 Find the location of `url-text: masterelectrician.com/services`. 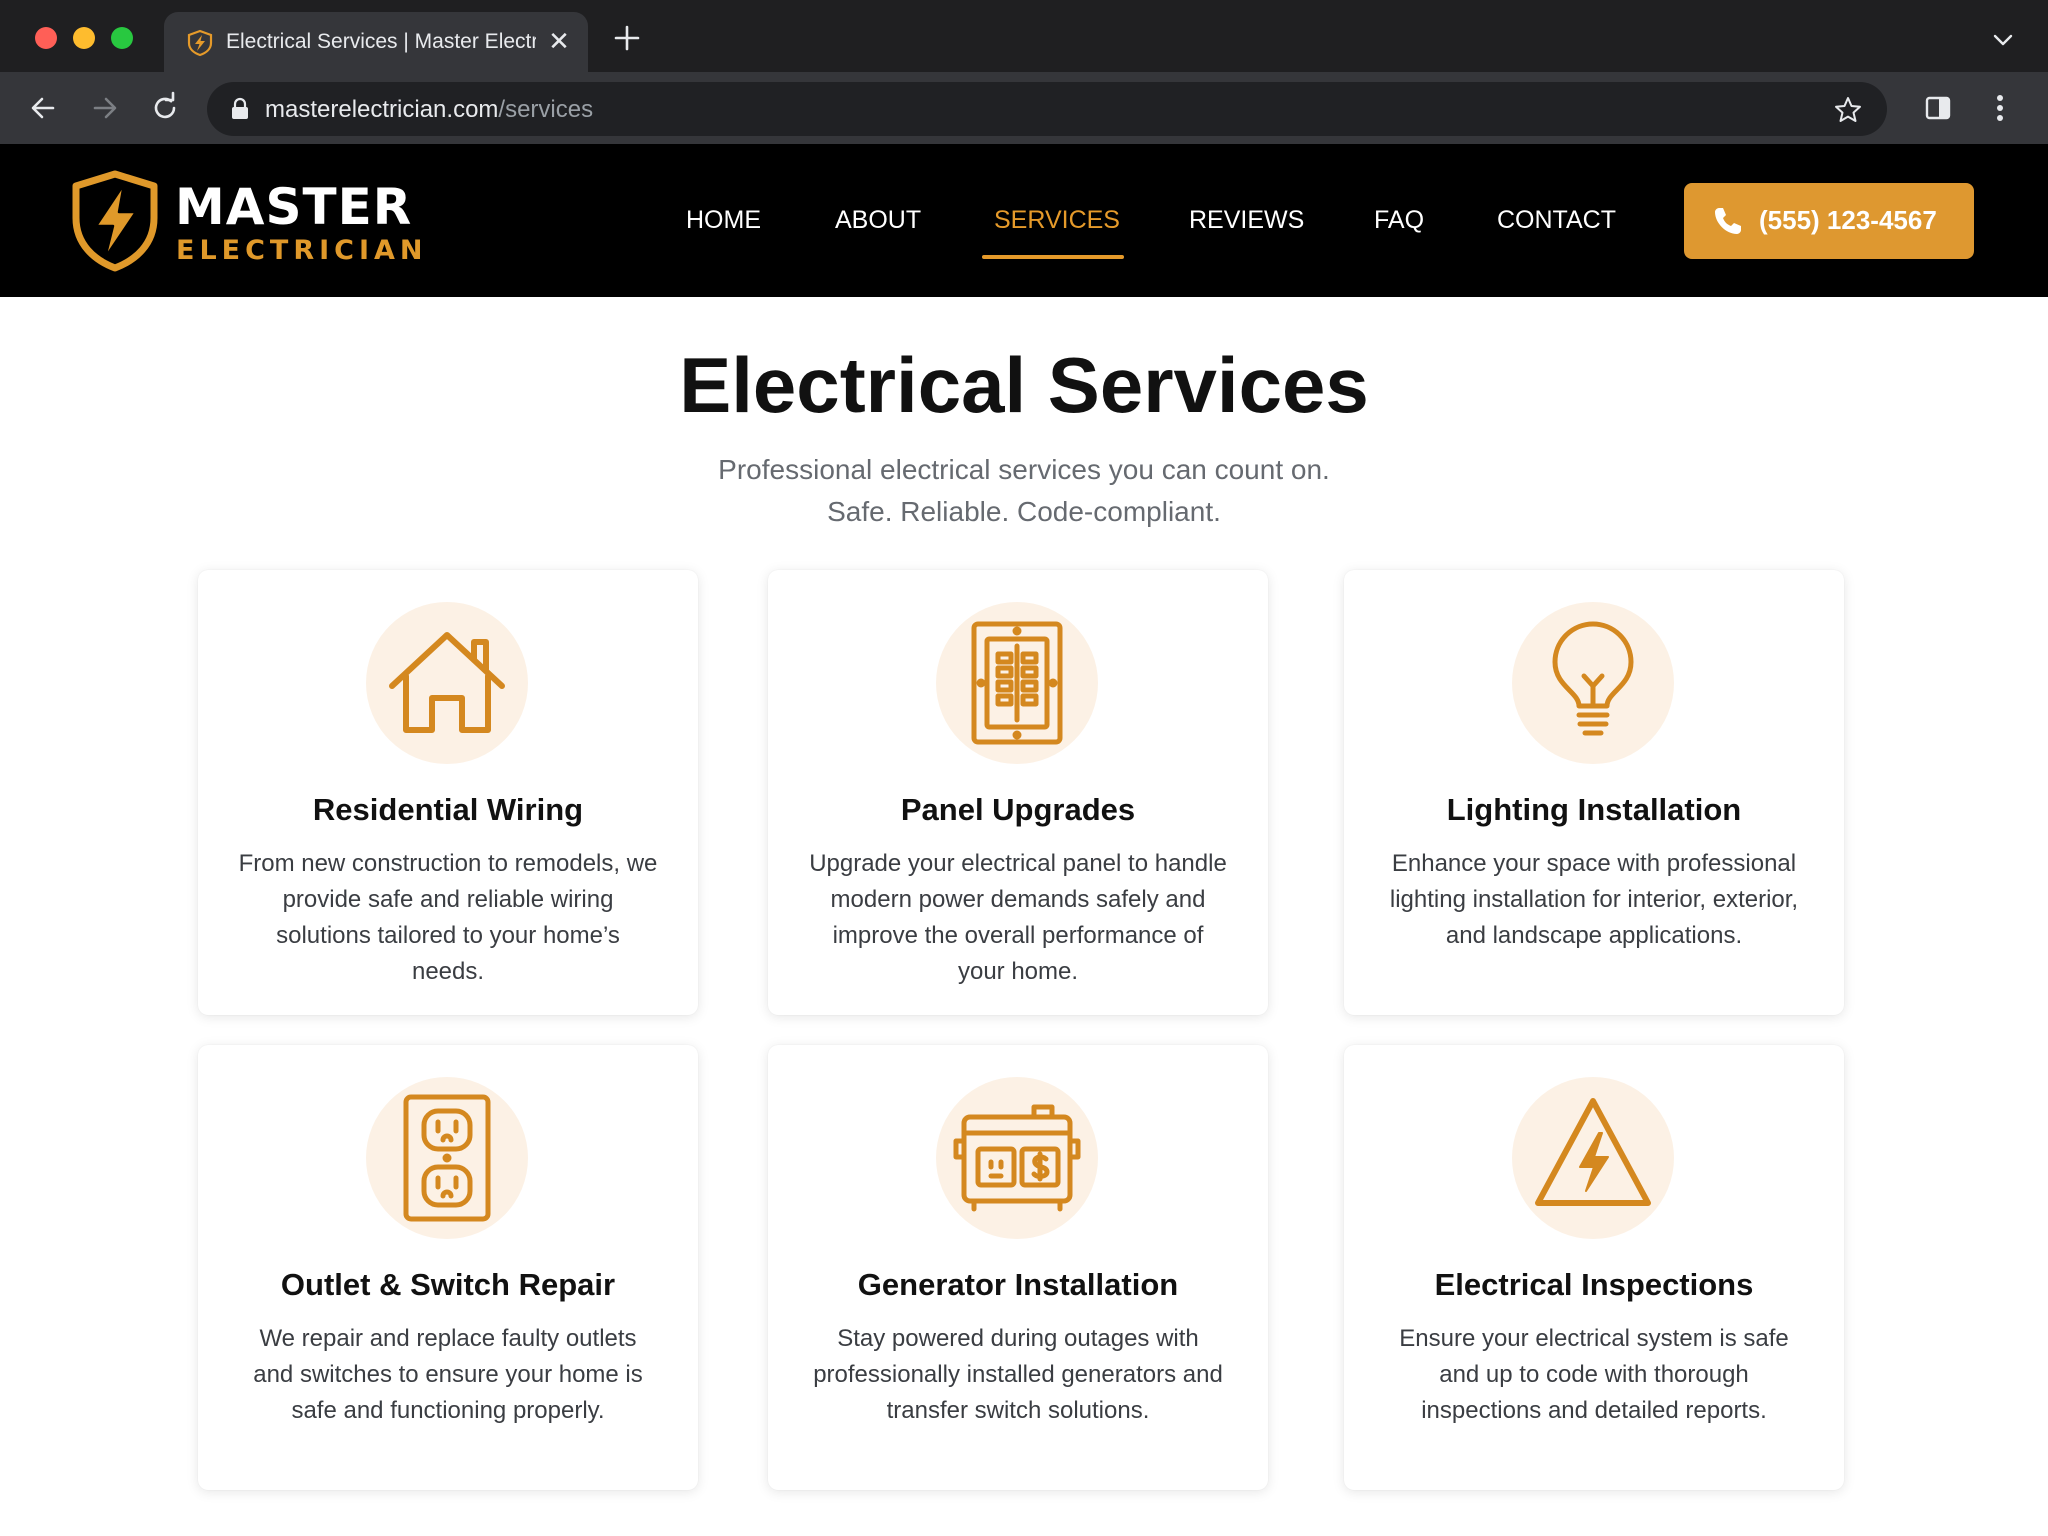

url-text: masterelectrician.com/services is located at coordinates (429, 110).